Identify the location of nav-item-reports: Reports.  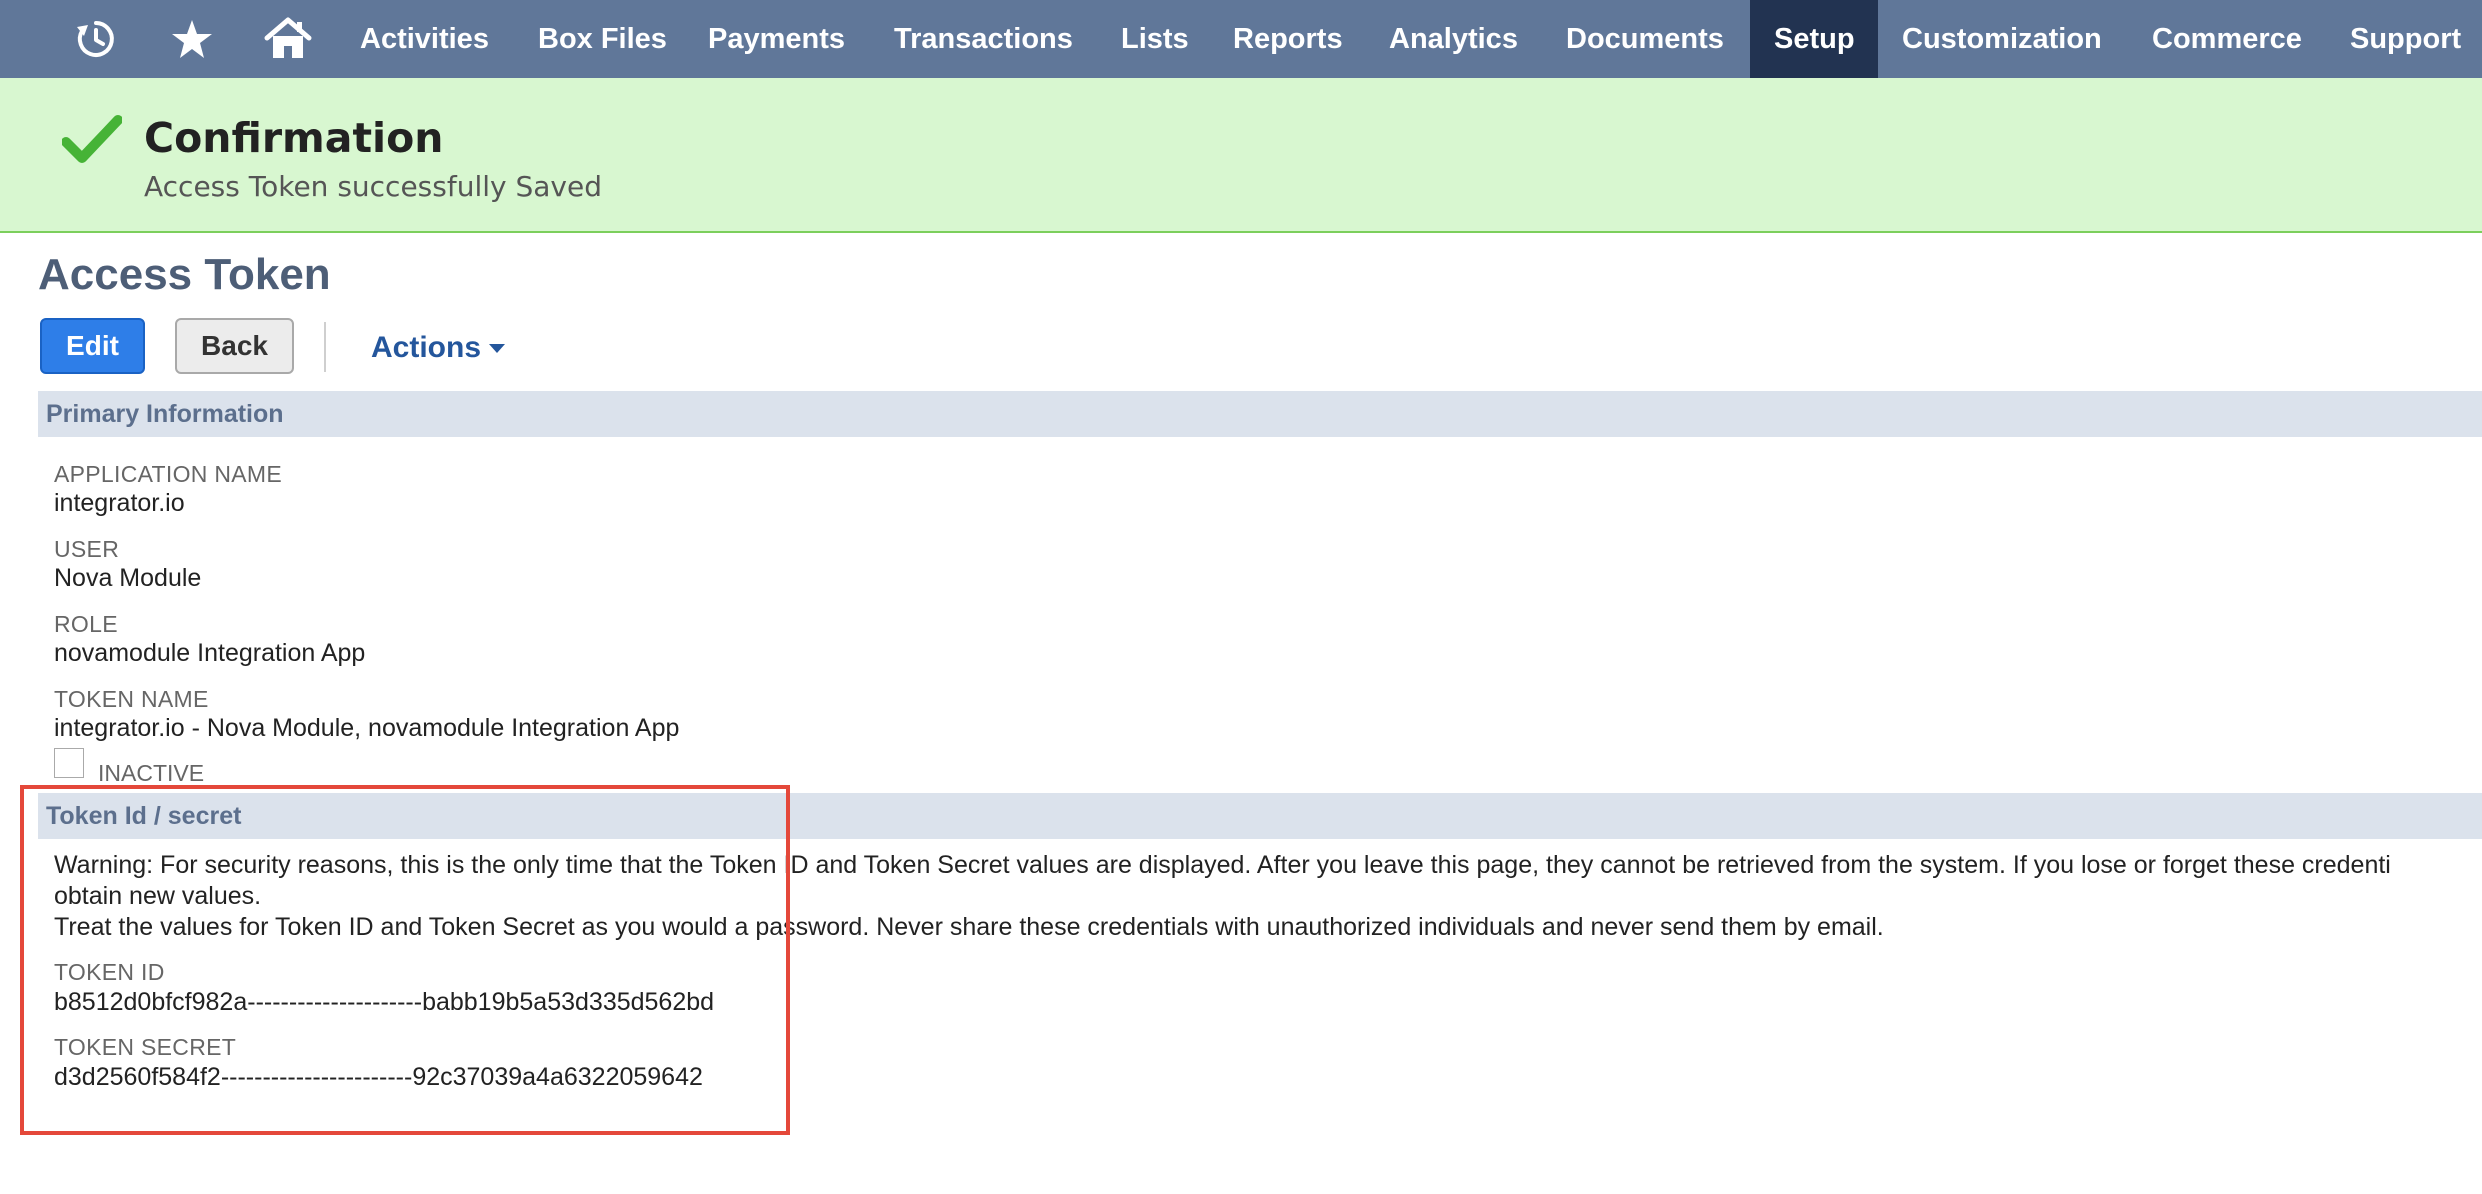
(1286, 39).